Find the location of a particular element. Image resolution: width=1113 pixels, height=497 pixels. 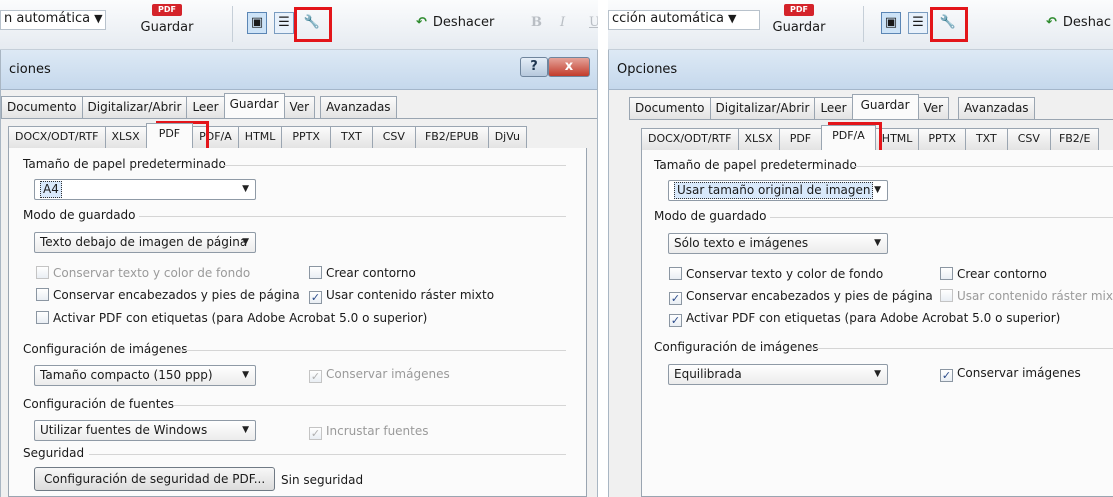

paper-size-heading: Tamaño de papel predeterminado is located at coordinates (755, 165).